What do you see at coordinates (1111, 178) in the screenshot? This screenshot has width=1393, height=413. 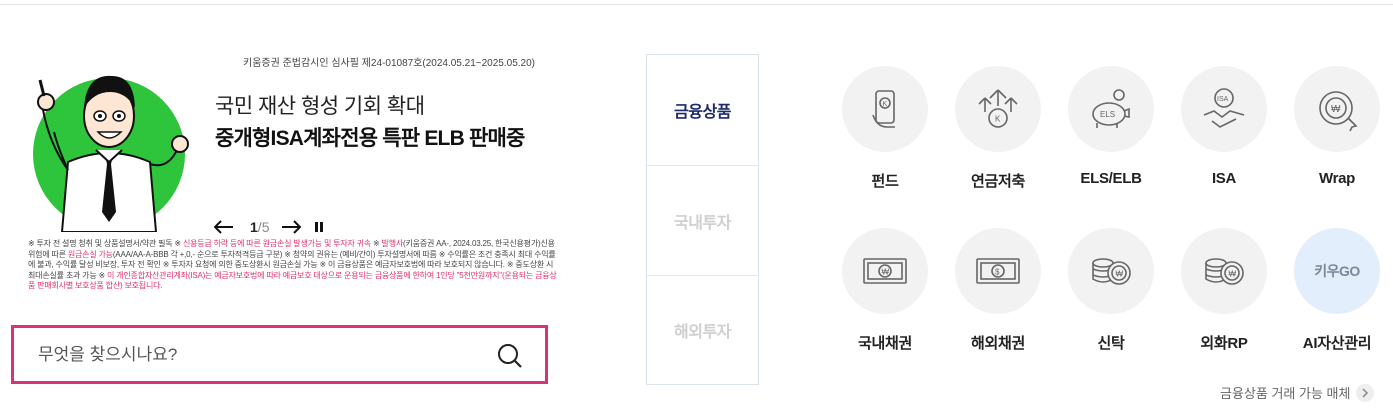 I see `product-label: ELS/ELB` at bounding box center [1111, 178].